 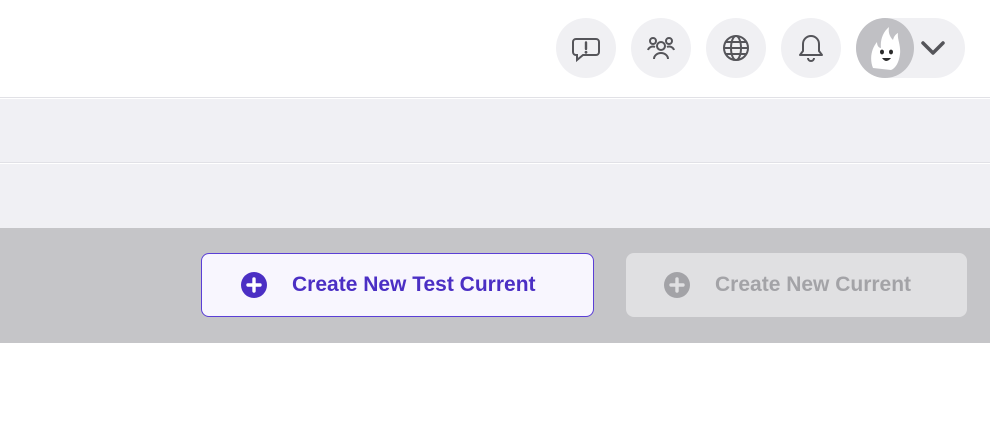 I want to click on create-new-test-current-button: Create New Test Current, so click(x=397, y=285).